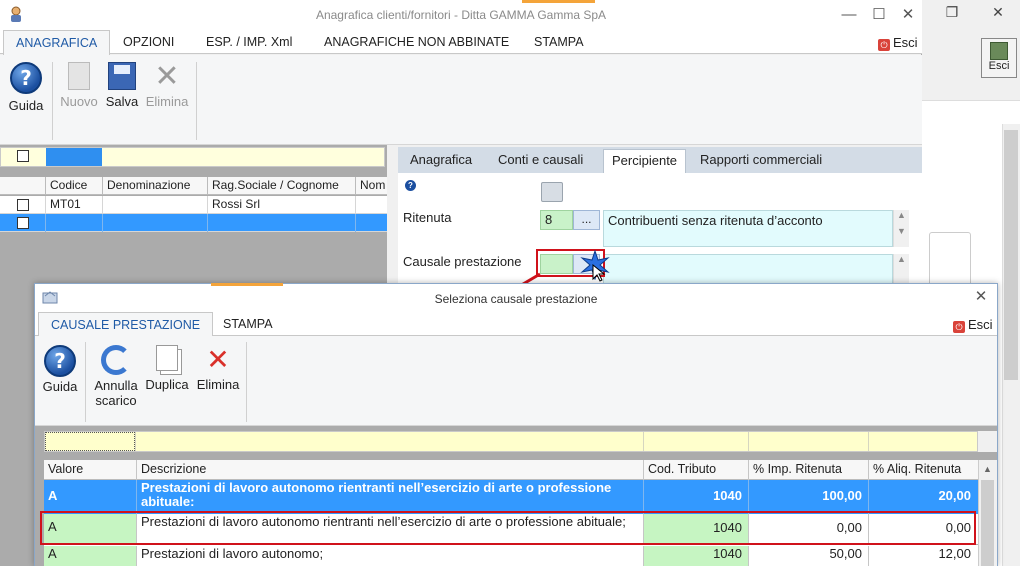 This screenshot has width=1020, height=566. What do you see at coordinates (122, 76) in the screenshot?
I see `save-disk-icon` at bounding box center [122, 76].